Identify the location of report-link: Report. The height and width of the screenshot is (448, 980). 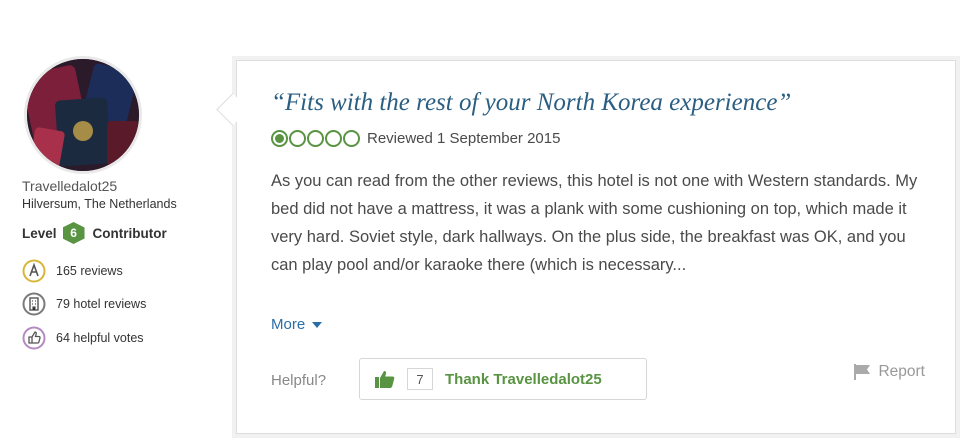
(889, 372).